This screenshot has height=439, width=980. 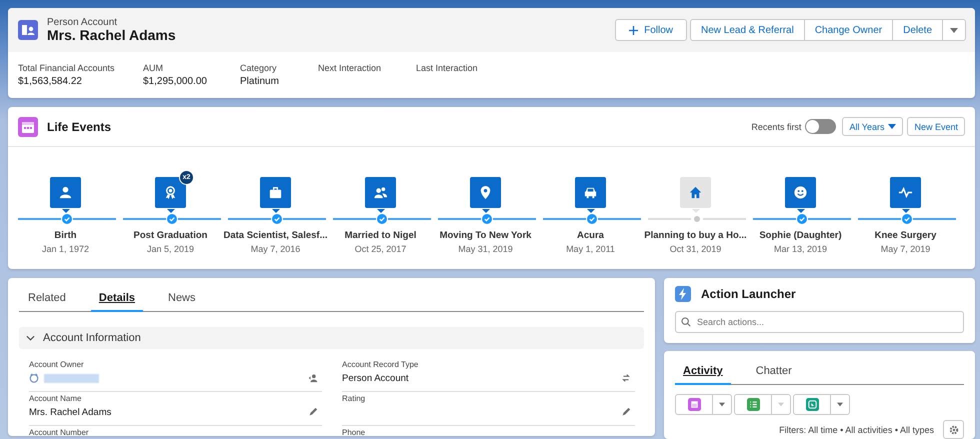 What do you see at coordinates (171, 235) in the screenshot?
I see `event-title: Post Graduation` at bounding box center [171, 235].